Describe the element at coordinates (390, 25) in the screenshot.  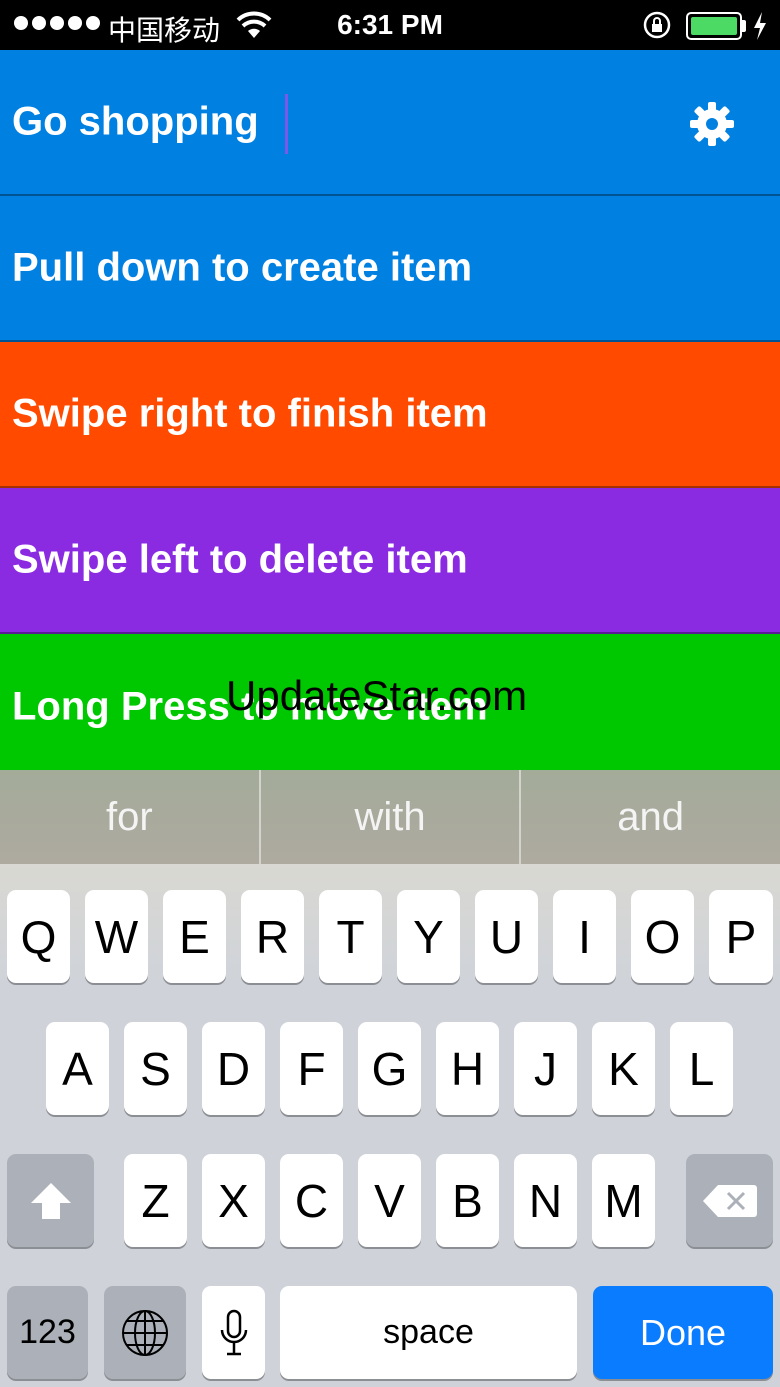
I see `status-bar: 中国移动 6:31 PM` at that location.